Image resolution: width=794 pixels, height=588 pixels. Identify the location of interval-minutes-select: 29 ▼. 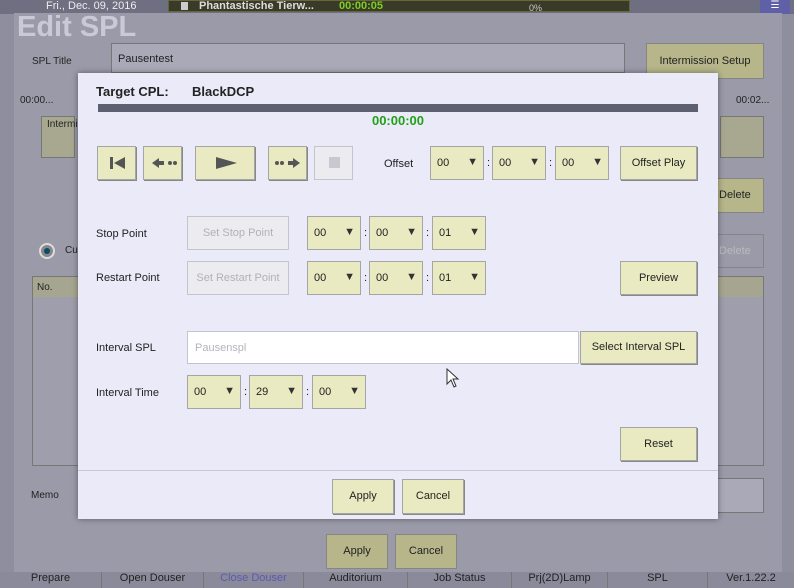
(276, 392).